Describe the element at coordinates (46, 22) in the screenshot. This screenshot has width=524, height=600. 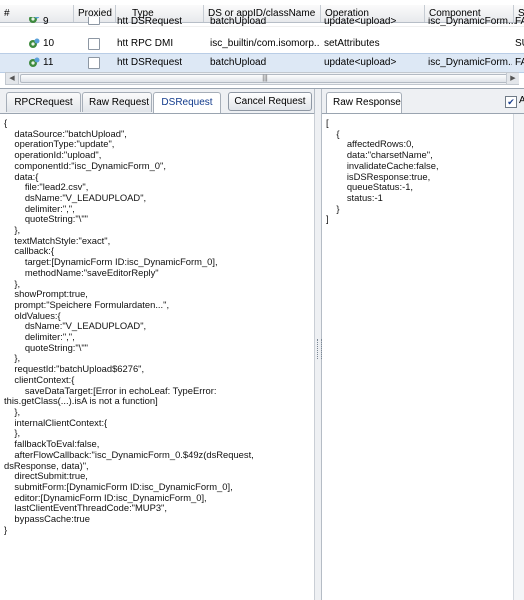
I see `row-number: 9` at that location.